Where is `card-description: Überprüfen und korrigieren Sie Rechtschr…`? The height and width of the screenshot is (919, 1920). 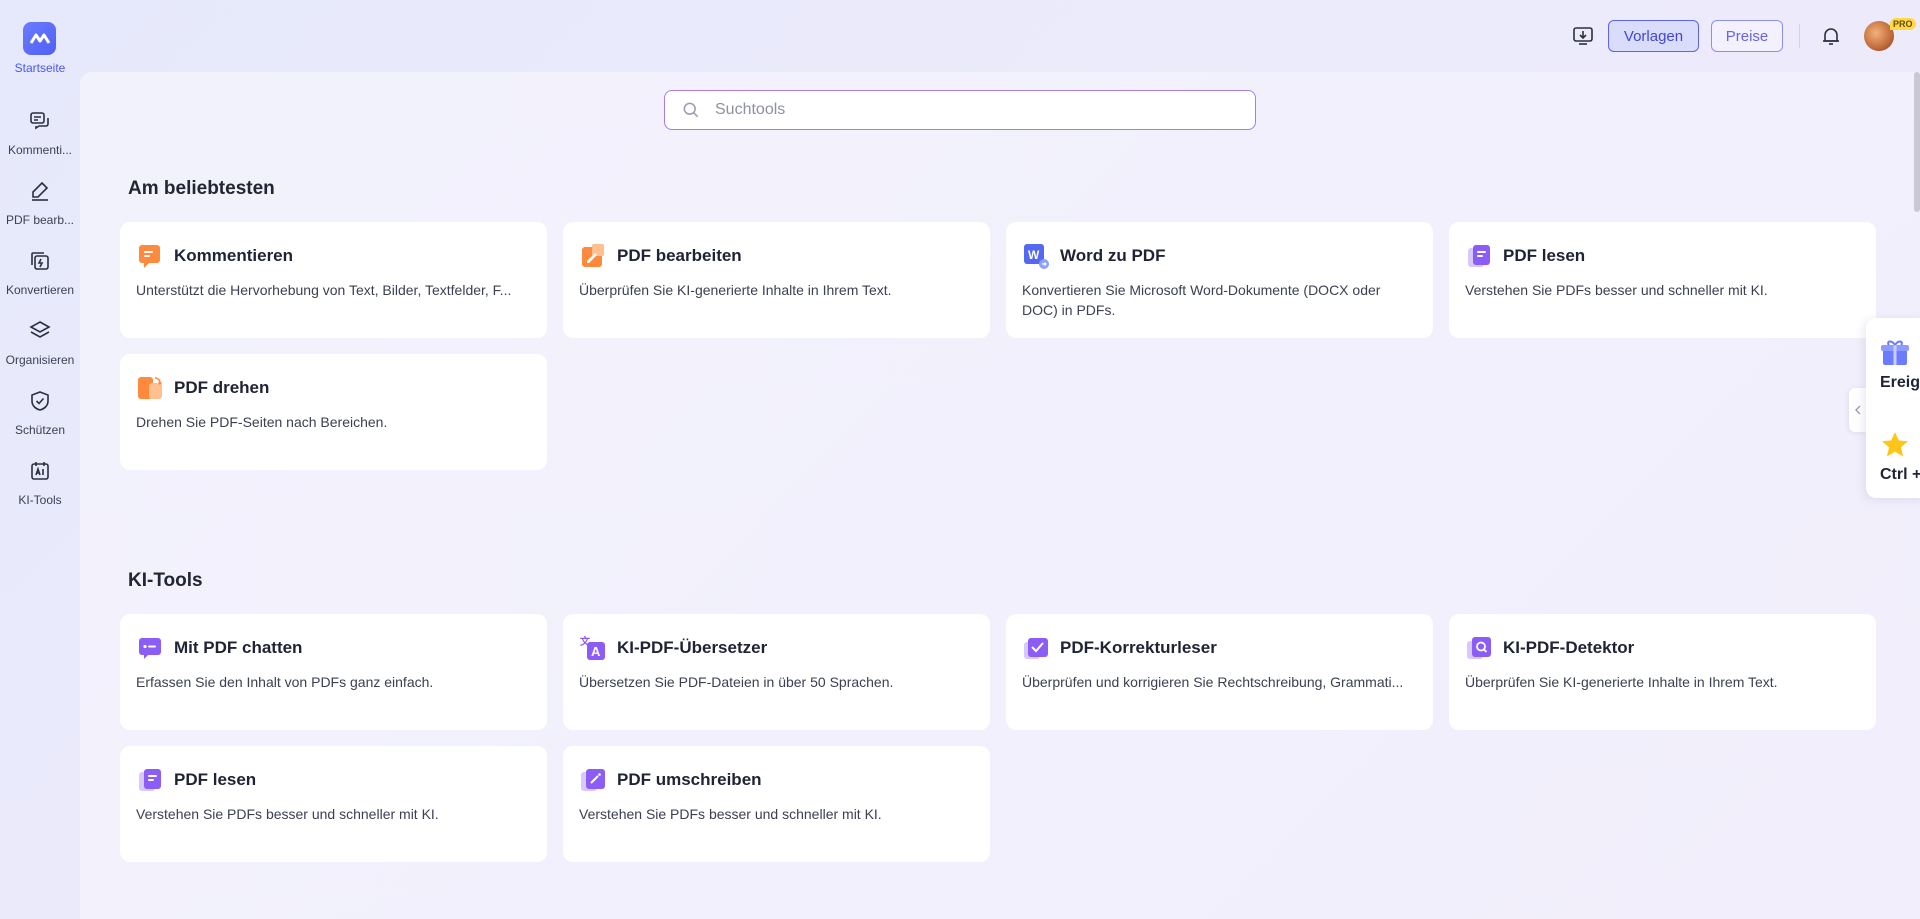
card-description: Überprüfen und korrigieren Sie Rechtschr… is located at coordinates (1213, 682).